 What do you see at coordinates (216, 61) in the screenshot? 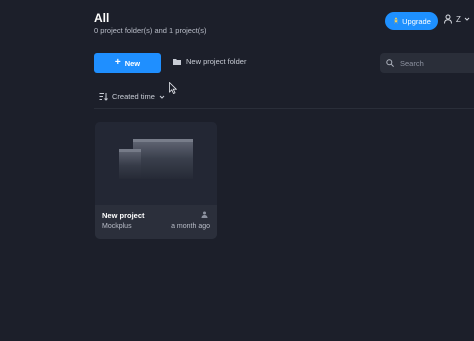
I see `new-folder-label: New project folder` at bounding box center [216, 61].